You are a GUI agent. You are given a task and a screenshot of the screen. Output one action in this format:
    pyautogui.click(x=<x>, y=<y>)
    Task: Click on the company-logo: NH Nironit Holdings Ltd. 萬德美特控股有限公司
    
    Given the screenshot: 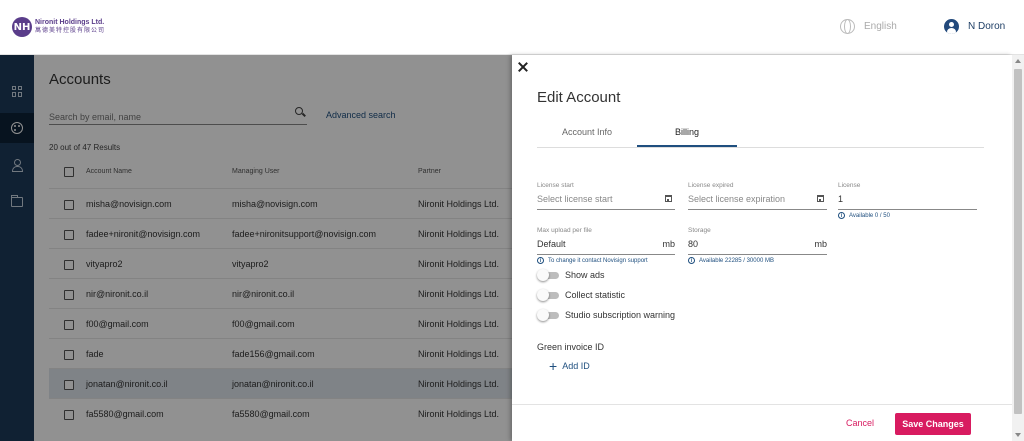 What is the action you would take?
    pyautogui.click(x=58, y=27)
    